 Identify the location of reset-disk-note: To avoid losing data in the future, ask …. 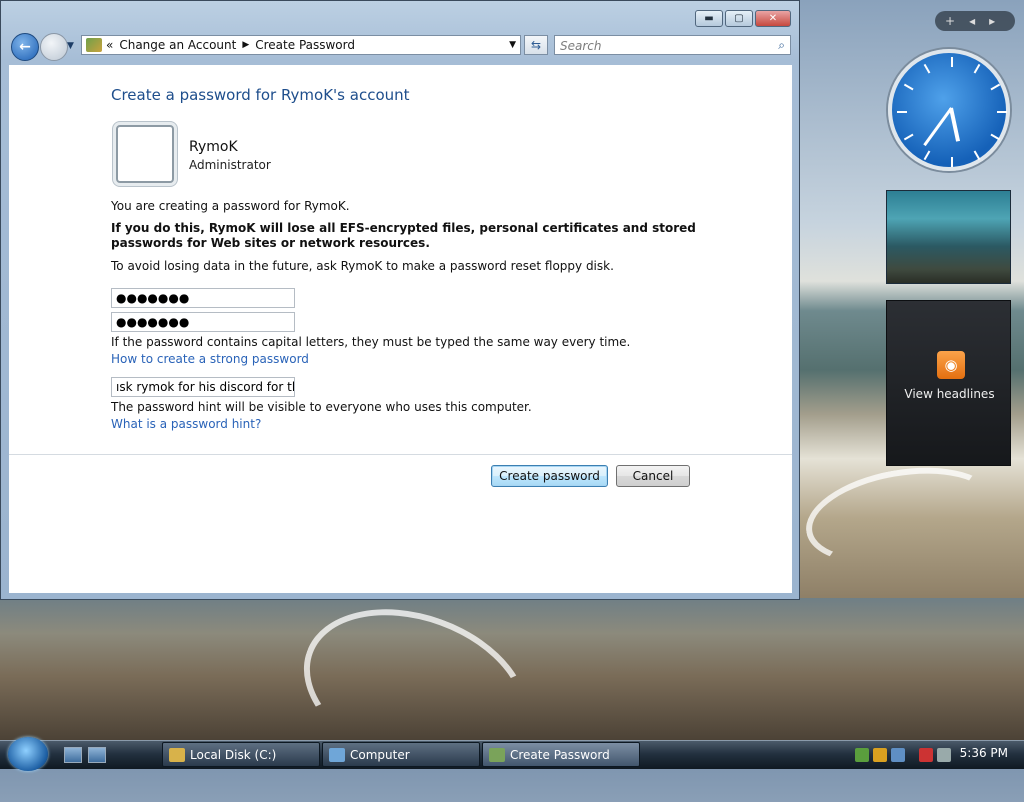
(362, 266).